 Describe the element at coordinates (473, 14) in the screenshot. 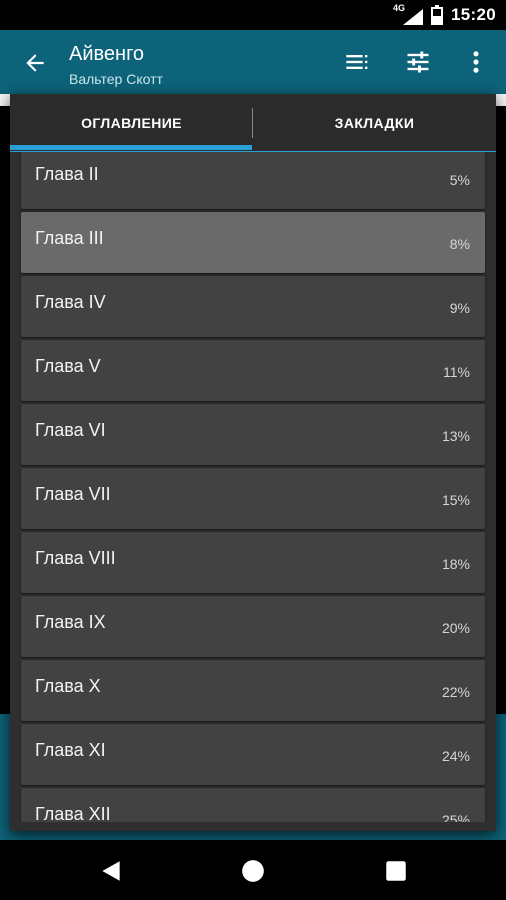

I see `clock: 15:20` at that location.